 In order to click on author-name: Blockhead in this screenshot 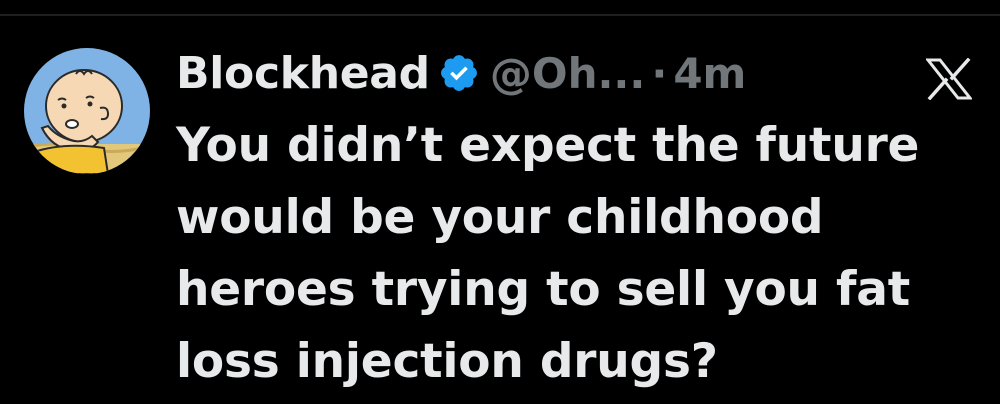, I will do `click(303, 73)`.